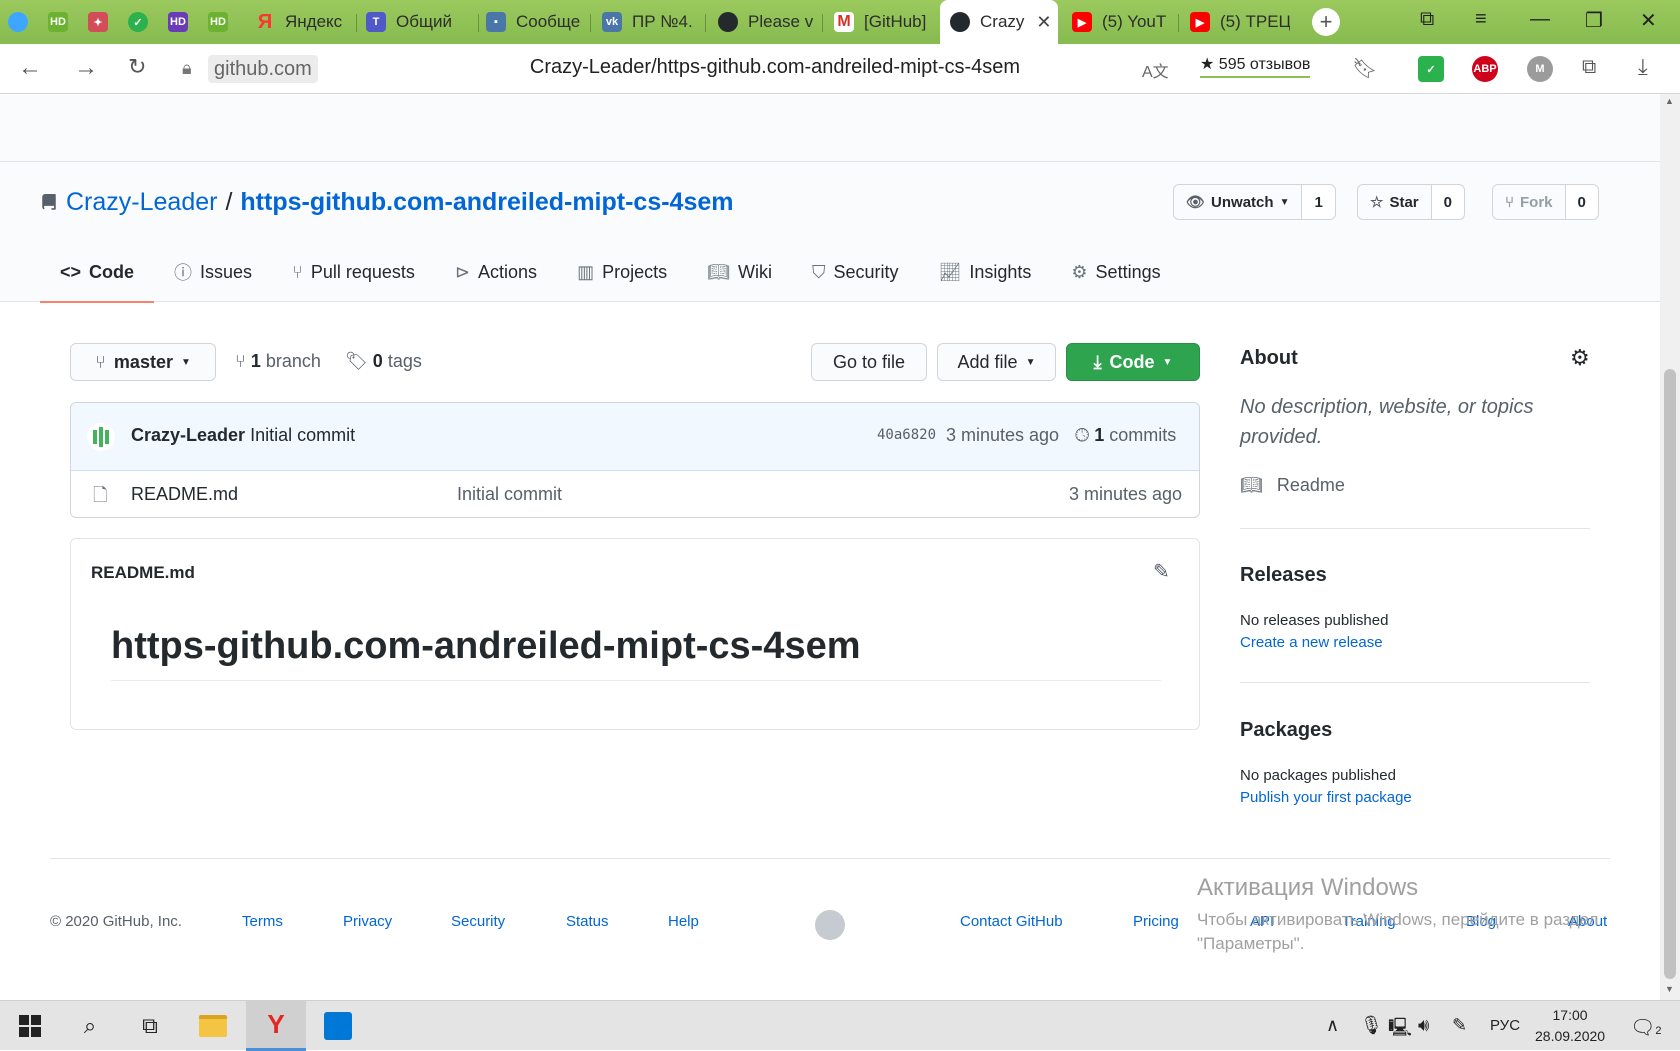 Image resolution: width=1680 pixels, height=1051 pixels. I want to click on pencil-icon: ✎, so click(1161, 571).